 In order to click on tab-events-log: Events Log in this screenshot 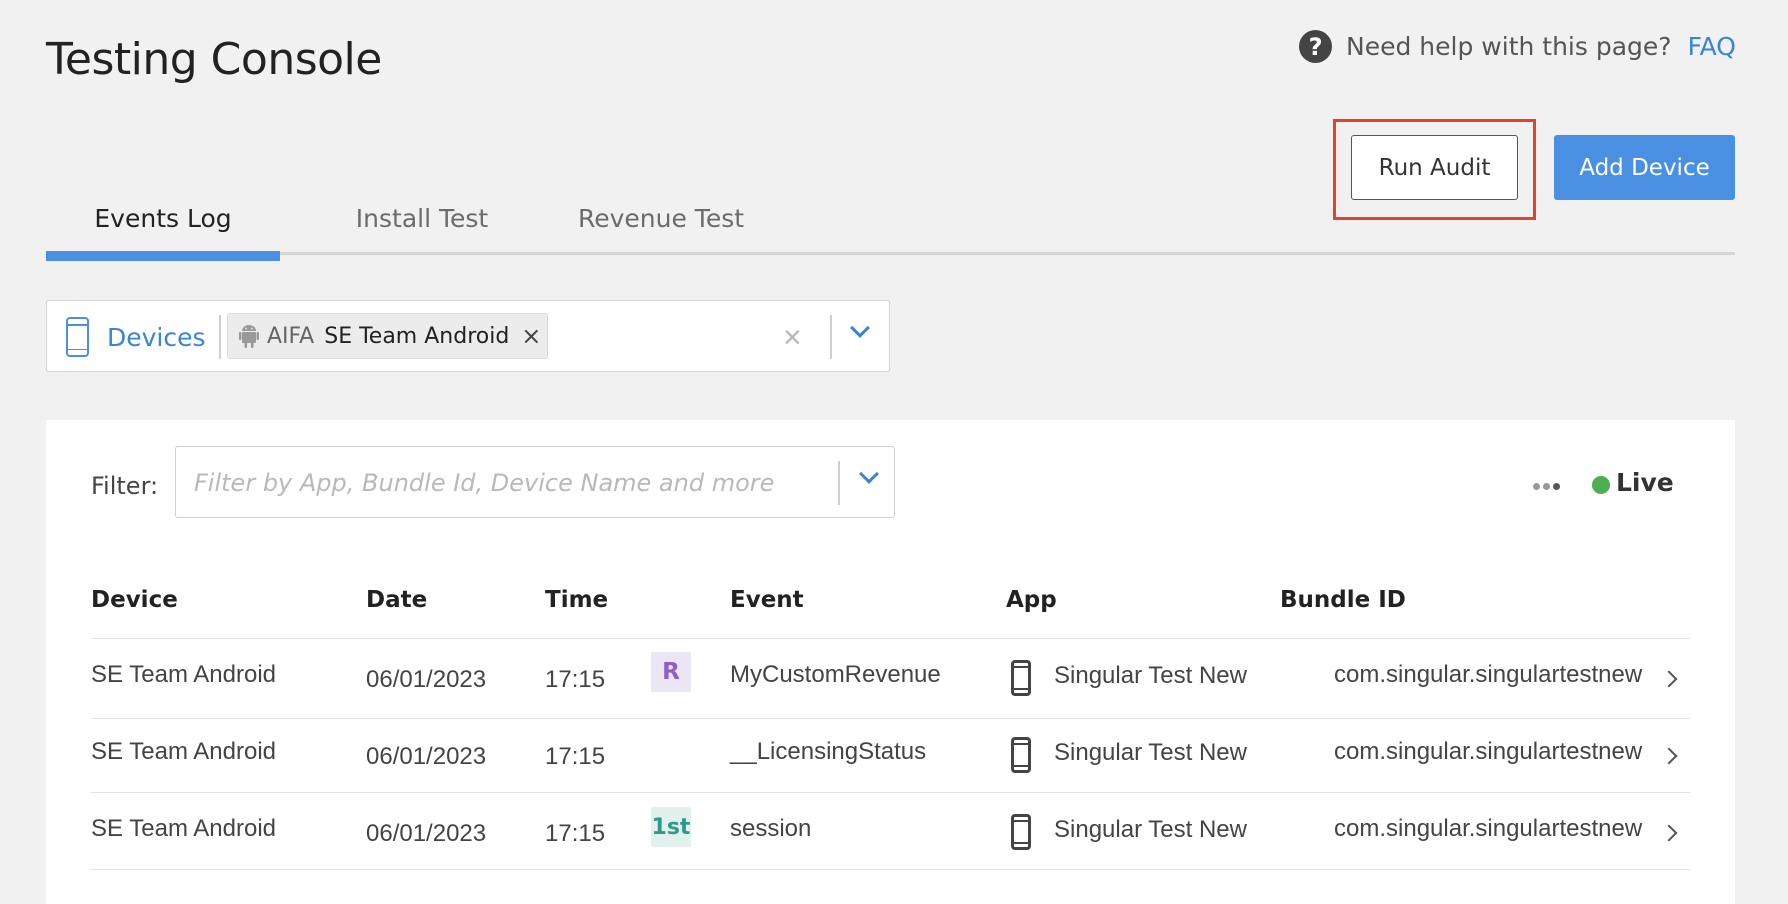, I will do `click(163, 232)`.